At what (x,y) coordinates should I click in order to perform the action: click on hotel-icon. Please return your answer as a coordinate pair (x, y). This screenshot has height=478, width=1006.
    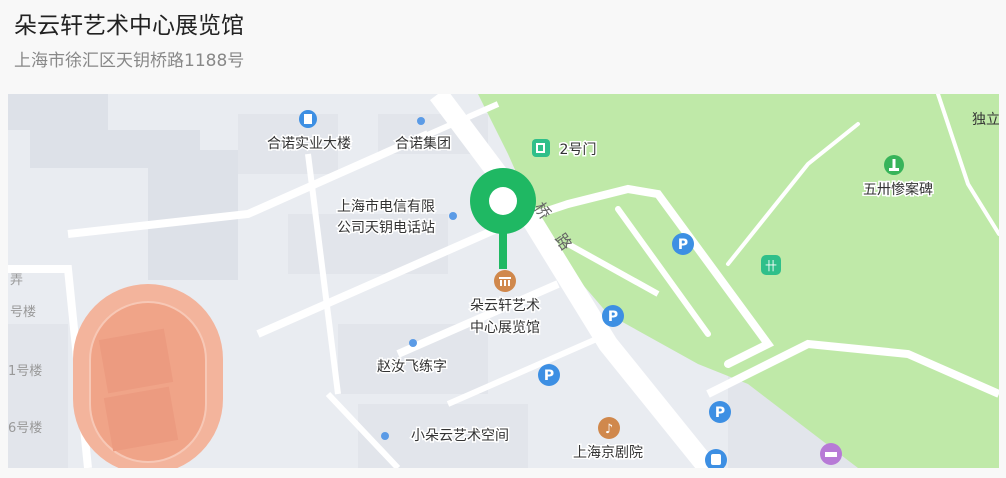
    Looking at the image, I should click on (831, 454).